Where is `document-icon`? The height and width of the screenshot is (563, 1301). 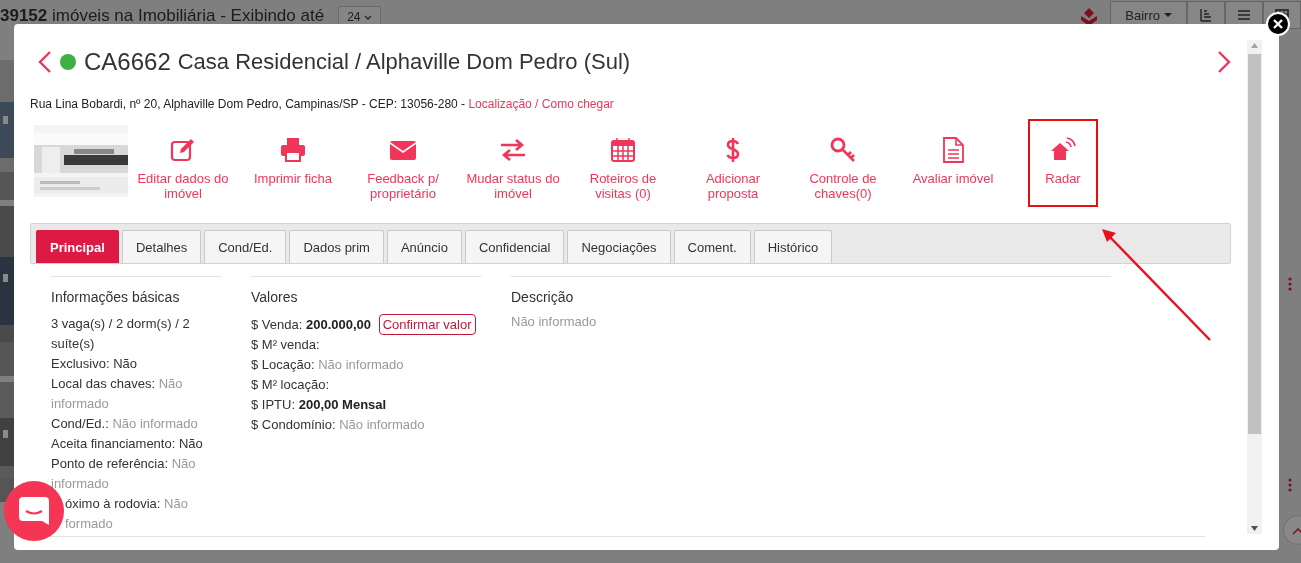 document-icon is located at coordinates (953, 150).